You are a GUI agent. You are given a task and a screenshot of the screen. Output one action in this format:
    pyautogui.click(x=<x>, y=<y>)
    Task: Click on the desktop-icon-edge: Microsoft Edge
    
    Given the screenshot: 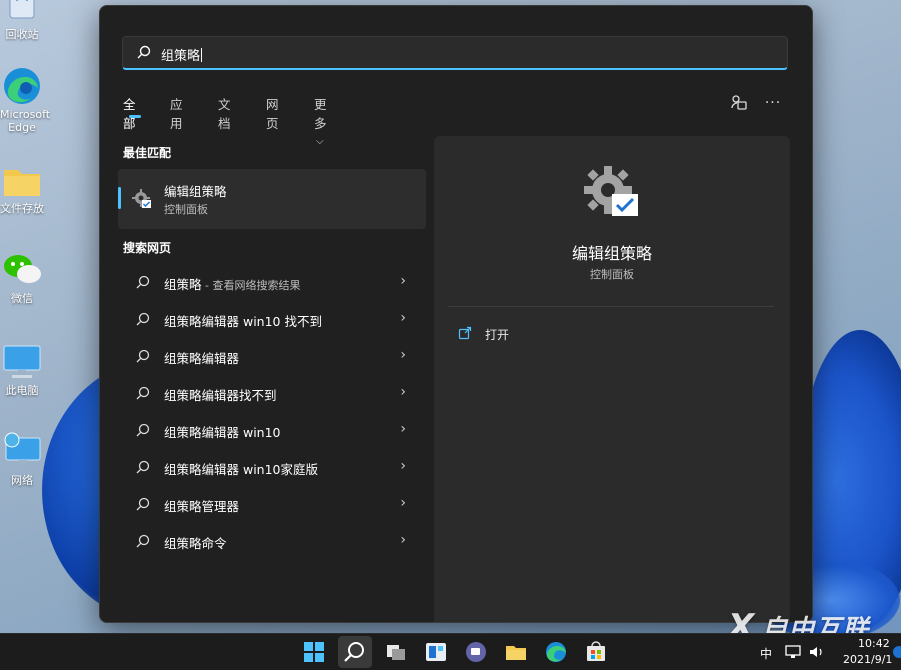 What is the action you would take?
    pyautogui.click(x=25, y=100)
    